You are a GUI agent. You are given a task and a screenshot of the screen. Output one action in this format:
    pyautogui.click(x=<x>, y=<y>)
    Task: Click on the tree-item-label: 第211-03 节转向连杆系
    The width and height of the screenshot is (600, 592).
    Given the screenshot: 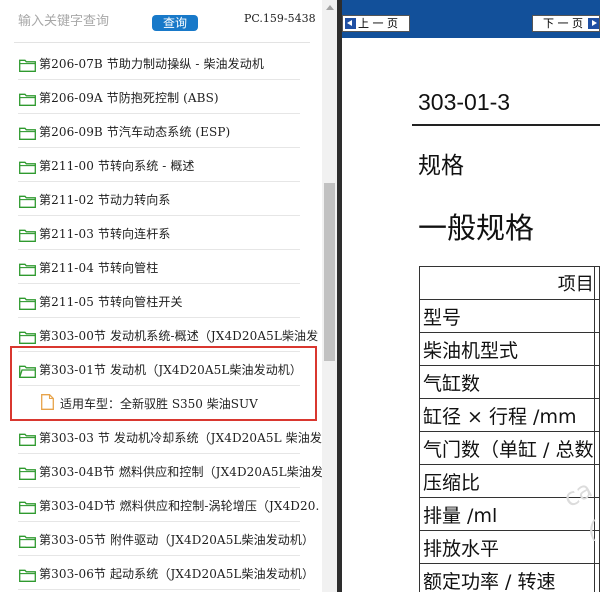 What is the action you would take?
    pyautogui.click(x=105, y=234)
    